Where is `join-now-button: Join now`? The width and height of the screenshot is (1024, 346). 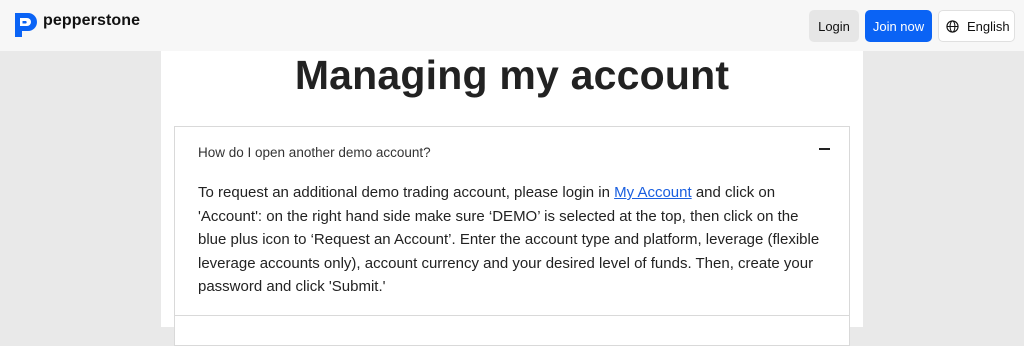 join-now-button: Join now is located at coordinates (898, 26).